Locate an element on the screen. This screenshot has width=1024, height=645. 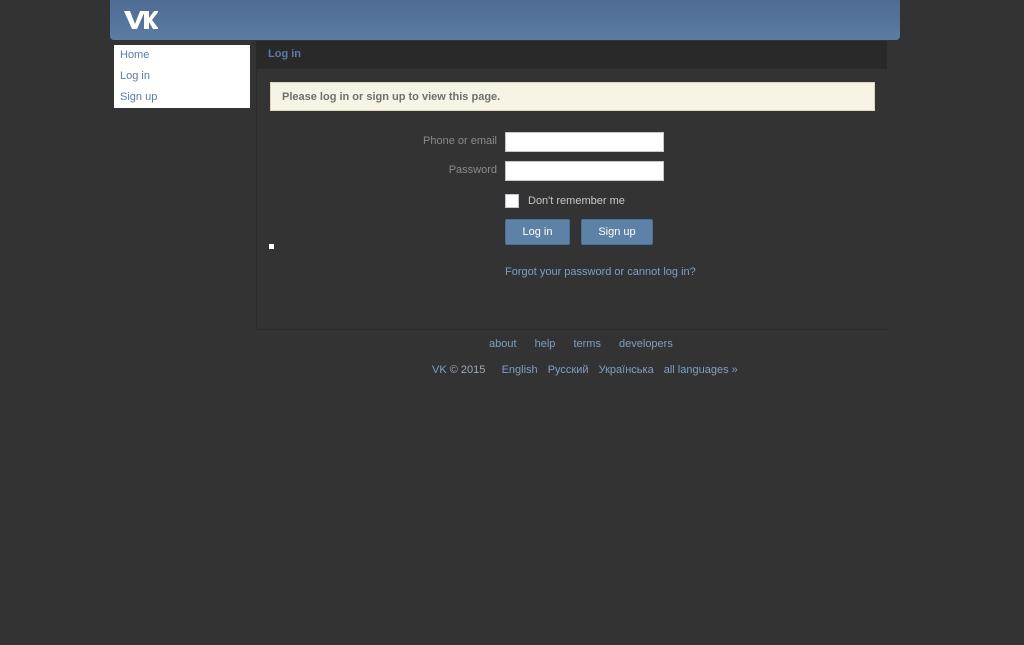
sidebar-item-login: Log in is located at coordinates (182, 76).